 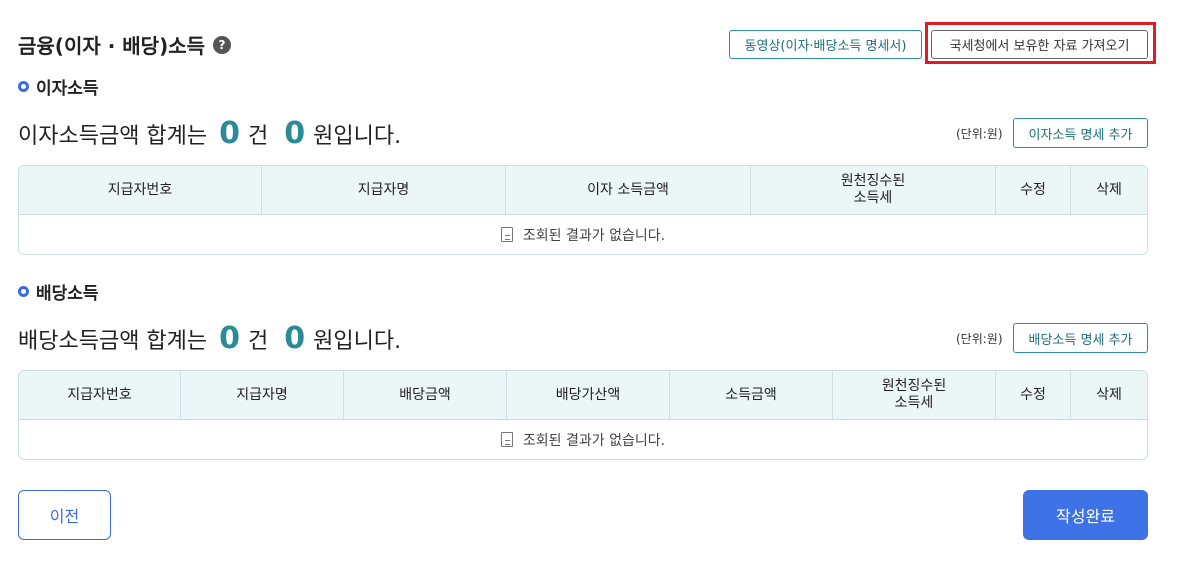 I want to click on dividend-section-label: 배당소득, so click(x=58, y=291).